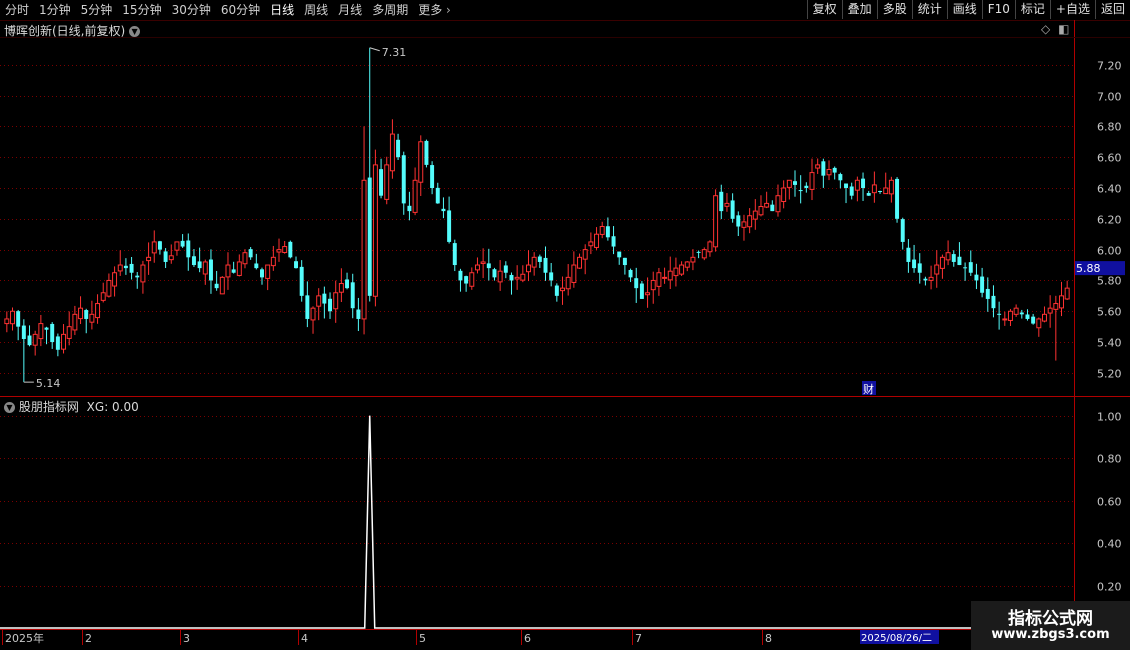 Image resolution: width=1130 pixels, height=650 pixels. What do you see at coordinates (422, 638) in the screenshot?
I see `x-tick-4: 5` at bounding box center [422, 638].